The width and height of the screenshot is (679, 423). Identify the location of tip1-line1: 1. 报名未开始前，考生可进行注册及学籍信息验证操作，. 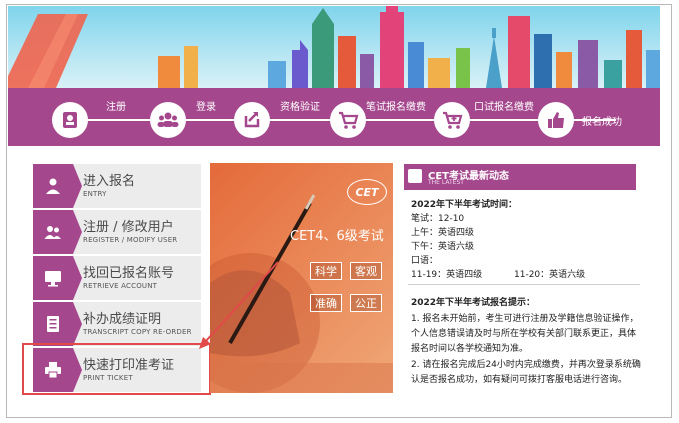
(525, 319).